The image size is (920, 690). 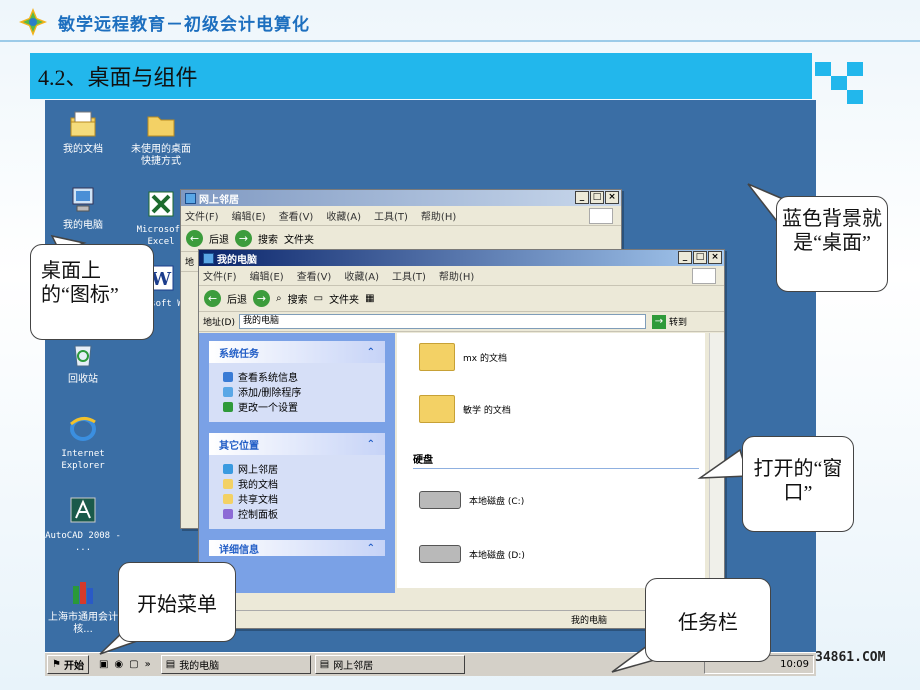 What do you see at coordinates (258, 470) in the screenshot?
I see `place-label: 网上邻居` at bounding box center [258, 470].